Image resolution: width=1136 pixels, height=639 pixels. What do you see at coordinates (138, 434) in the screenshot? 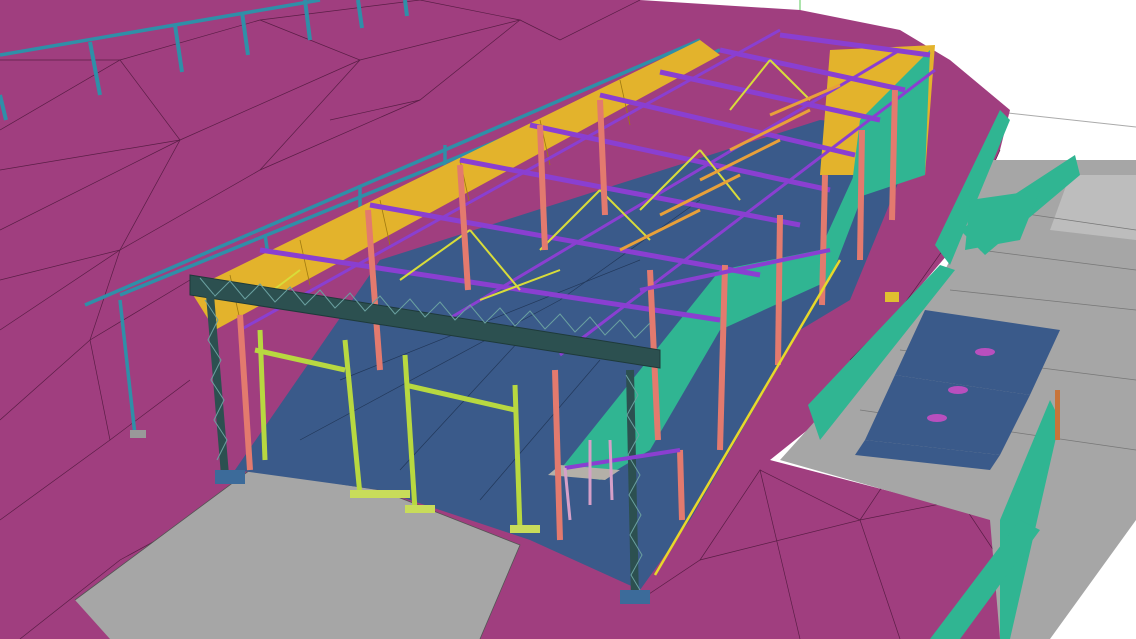
I see `column-base-plate` at bounding box center [138, 434].